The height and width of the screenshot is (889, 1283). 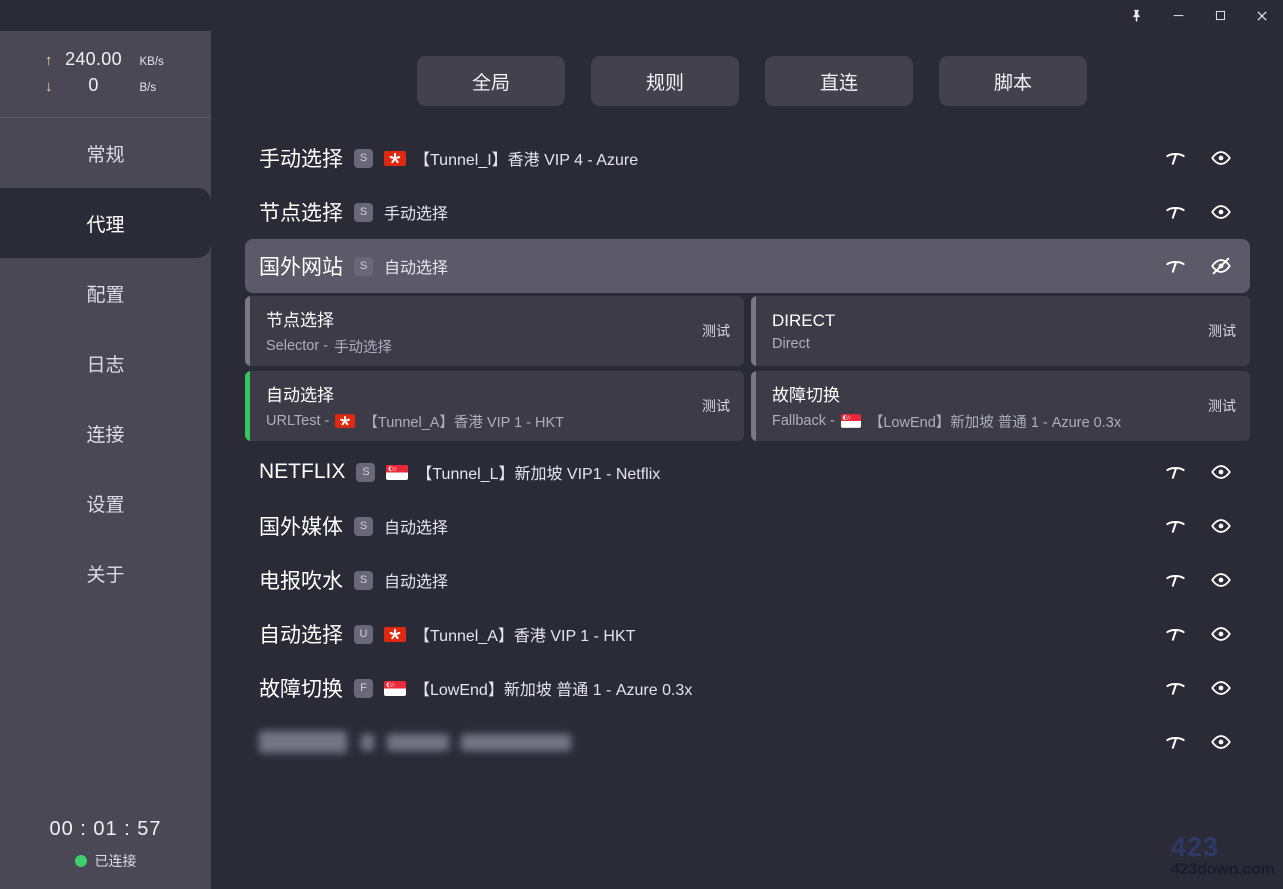 What do you see at coordinates (747, 634) in the screenshot?
I see `proxy-group-row: 自动选择 U 【Tunnel_A】香港 VIP 1 - HKT` at bounding box center [747, 634].